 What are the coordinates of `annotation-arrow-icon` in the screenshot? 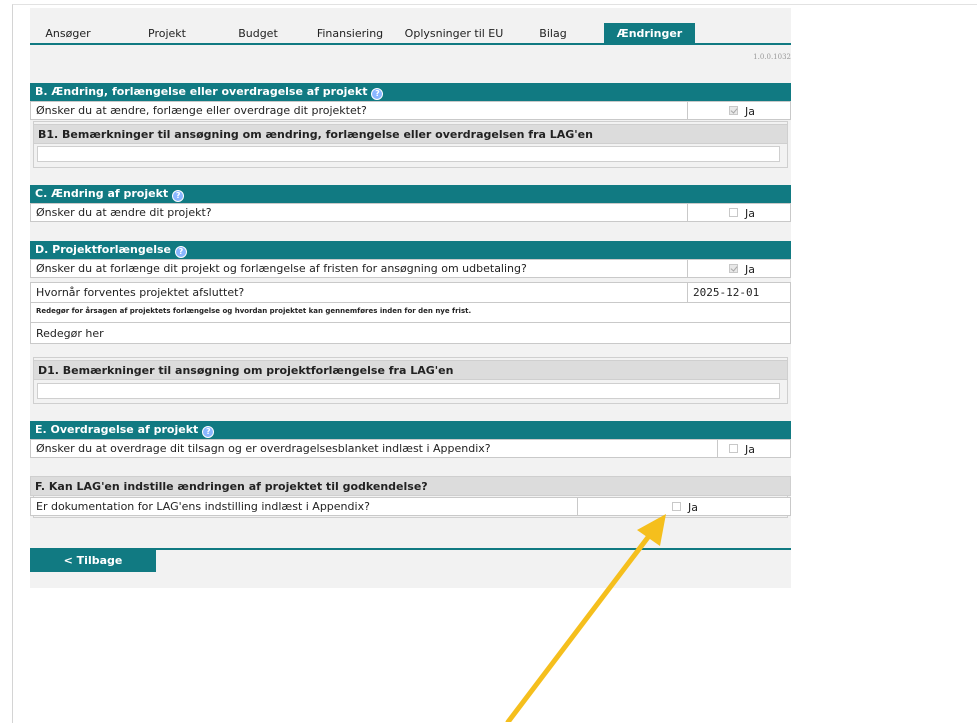 It's located at (585, 618).